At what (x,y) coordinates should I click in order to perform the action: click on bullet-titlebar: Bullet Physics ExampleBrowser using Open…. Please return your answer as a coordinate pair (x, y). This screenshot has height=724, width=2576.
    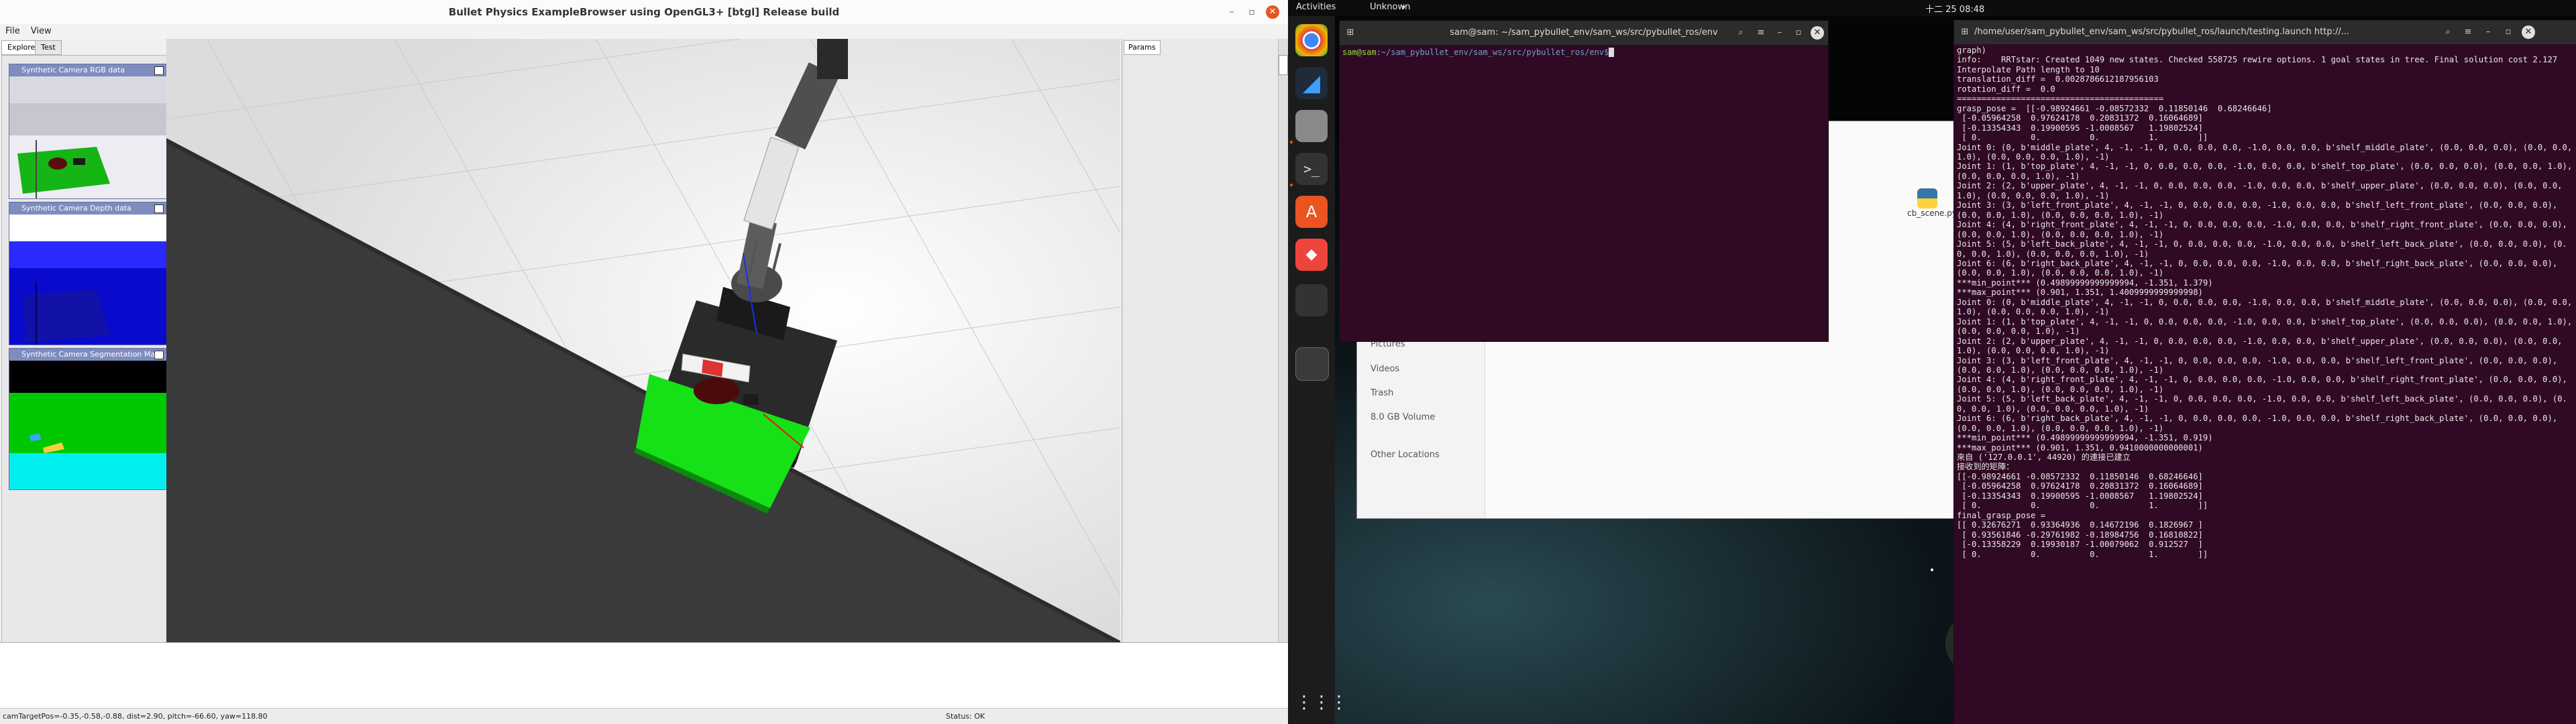
    Looking at the image, I should click on (644, 13).